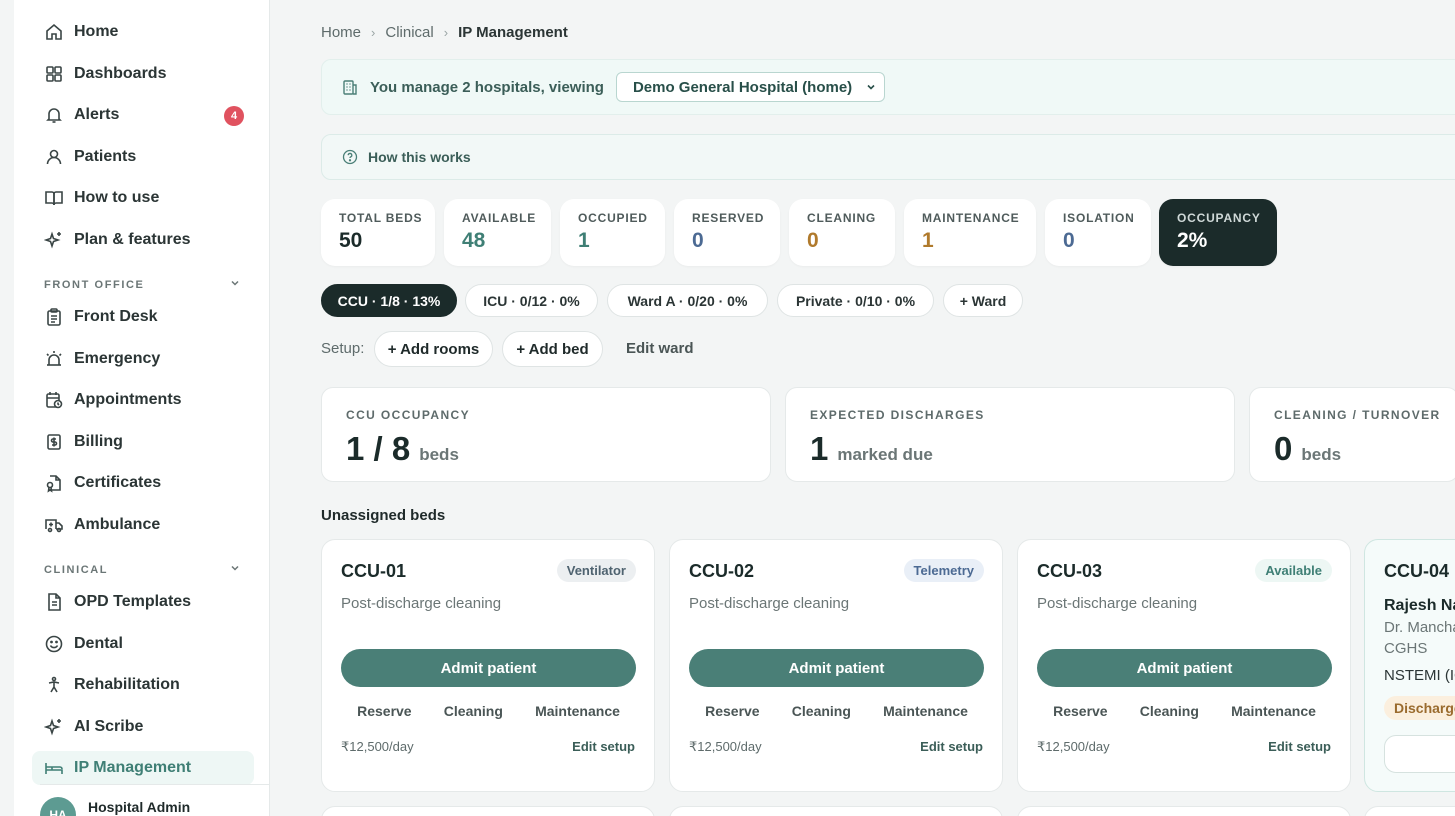 Image resolution: width=1455 pixels, height=816 pixels. Describe the element at coordinates (142, 284) in the screenshot. I see `section-front-office: FRONT OFFICE` at that location.